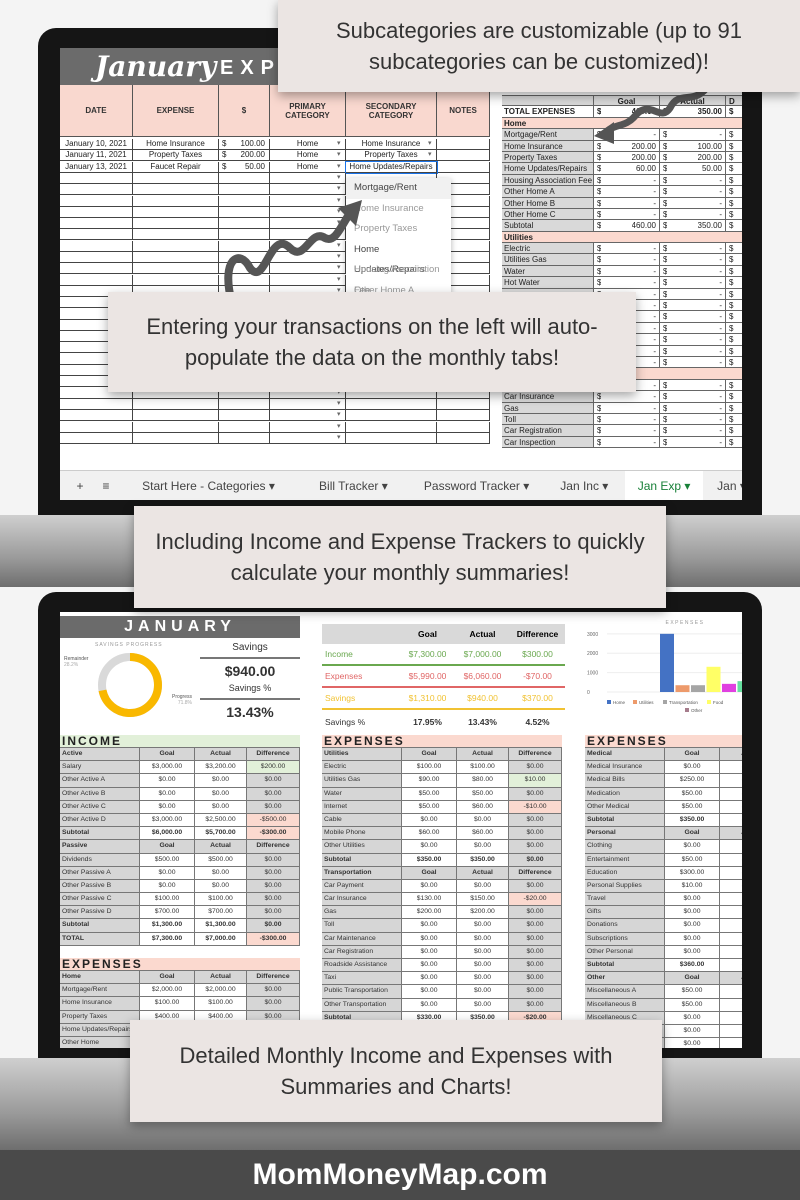  Describe the element at coordinates (167, 938) in the screenshot. I see `table-cell: $7,300.00` at that location.